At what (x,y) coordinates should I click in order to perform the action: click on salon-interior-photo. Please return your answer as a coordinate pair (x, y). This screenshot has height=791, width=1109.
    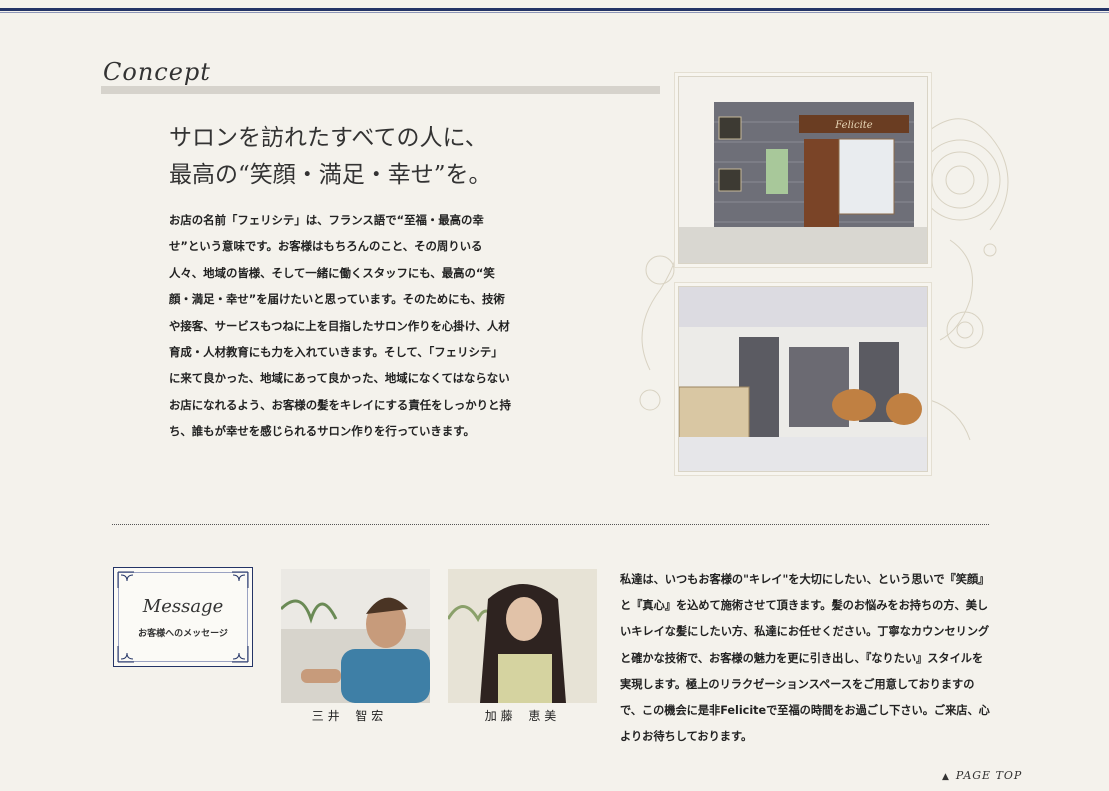
    Looking at the image, I should click on (803, 379).